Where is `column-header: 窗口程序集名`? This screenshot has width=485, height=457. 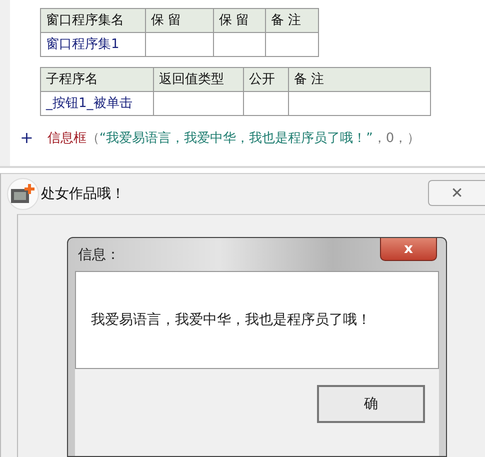
column-header: 窗口程序集名 is located at coordinates (93, 21).